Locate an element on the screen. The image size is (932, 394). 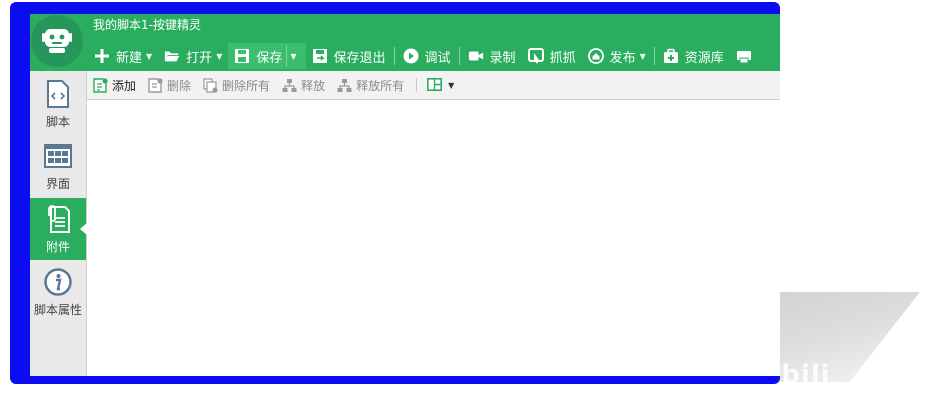
play-circle-icon is located at coordinates (411, 56).